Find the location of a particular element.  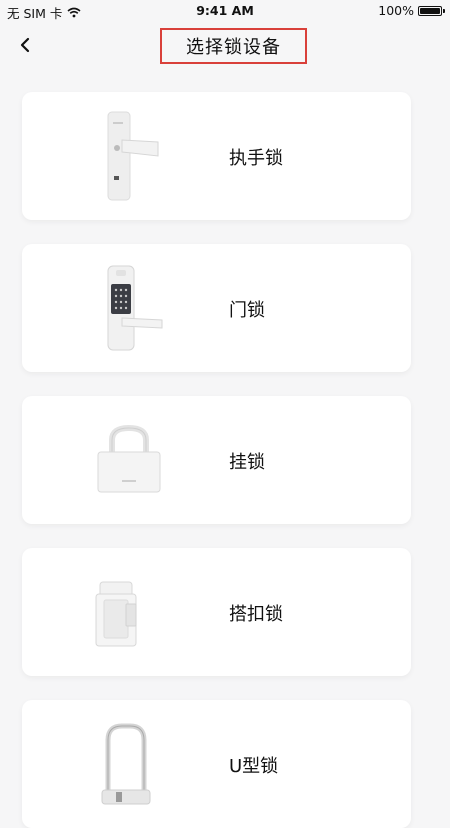

device-label: U型锁 is located at coordinates (254, 766).